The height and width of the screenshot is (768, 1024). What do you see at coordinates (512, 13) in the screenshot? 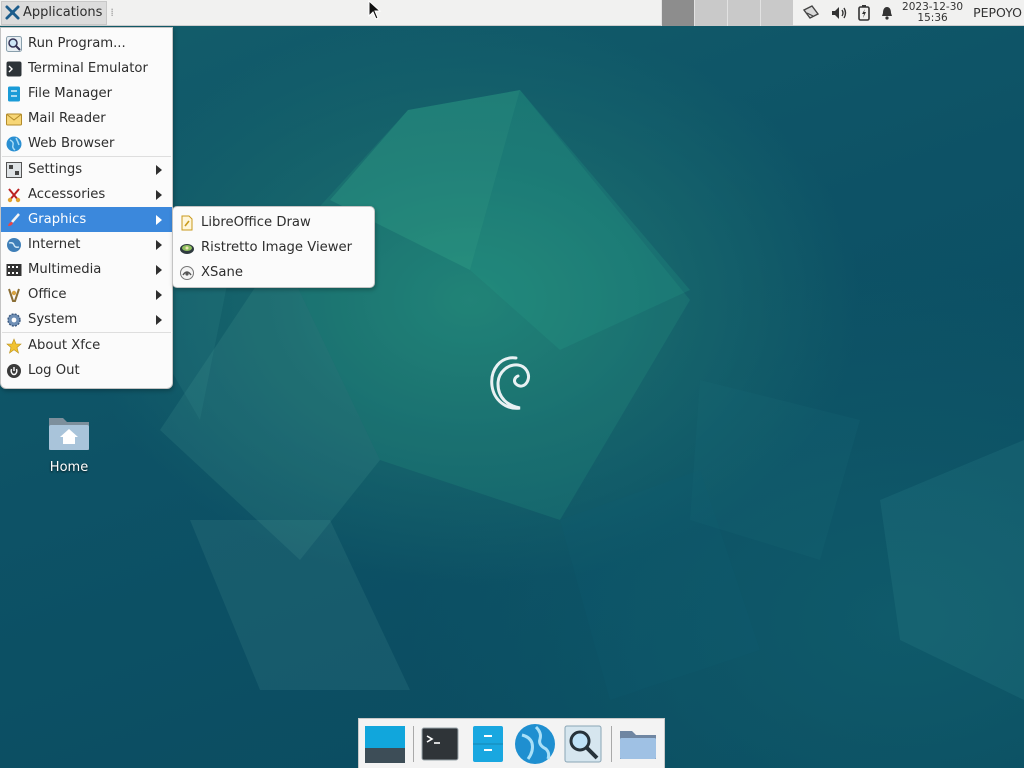
I see `top-panel: Applications ⁞ 2023-12-30 15:36 PEPOYO` at bounding box center [512, 13].